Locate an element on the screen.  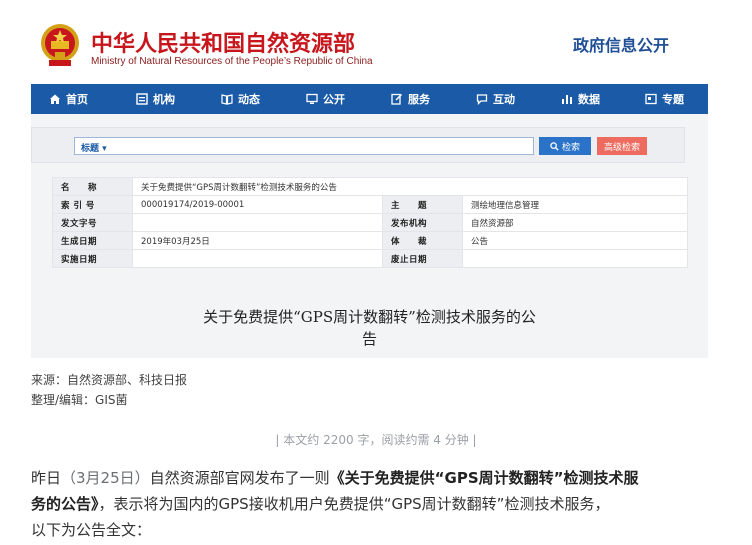
meta-value: 测绘地理信息管理 is located at coordinates (575, 204).